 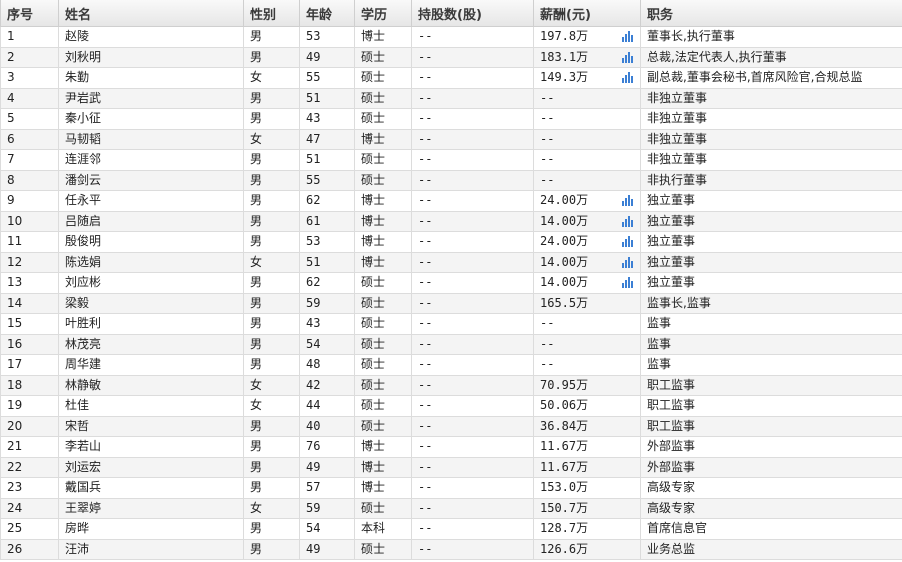 What do you see at coordinates (383, 13) in the screenshot?
I see `col-header-education: 学历` at bounding box center [383, 13].